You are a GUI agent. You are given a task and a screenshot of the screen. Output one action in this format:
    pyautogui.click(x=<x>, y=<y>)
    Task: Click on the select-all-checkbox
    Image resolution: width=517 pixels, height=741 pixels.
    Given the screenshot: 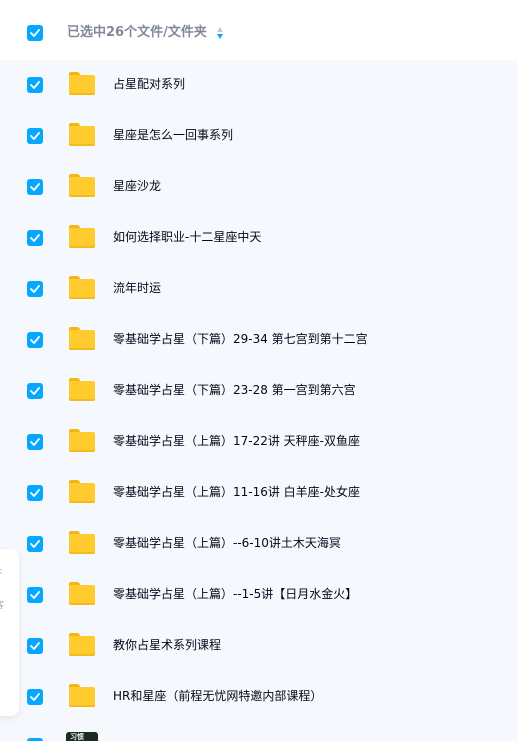 What is the action you would take?
    pyautogui.click(x=35, y=33)
    